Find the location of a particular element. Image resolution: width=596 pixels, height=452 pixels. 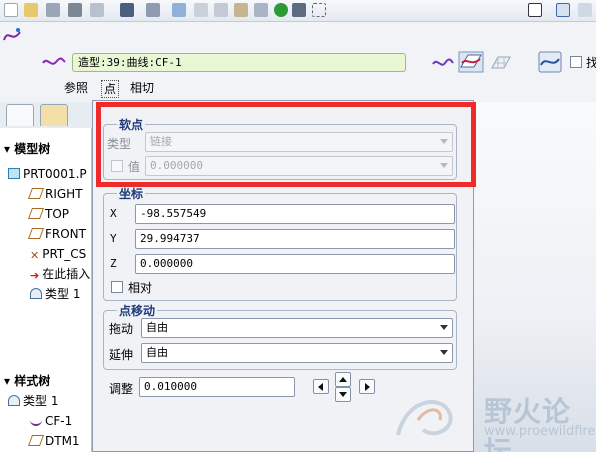

z-label: Z is located at coordinates (113, 263).